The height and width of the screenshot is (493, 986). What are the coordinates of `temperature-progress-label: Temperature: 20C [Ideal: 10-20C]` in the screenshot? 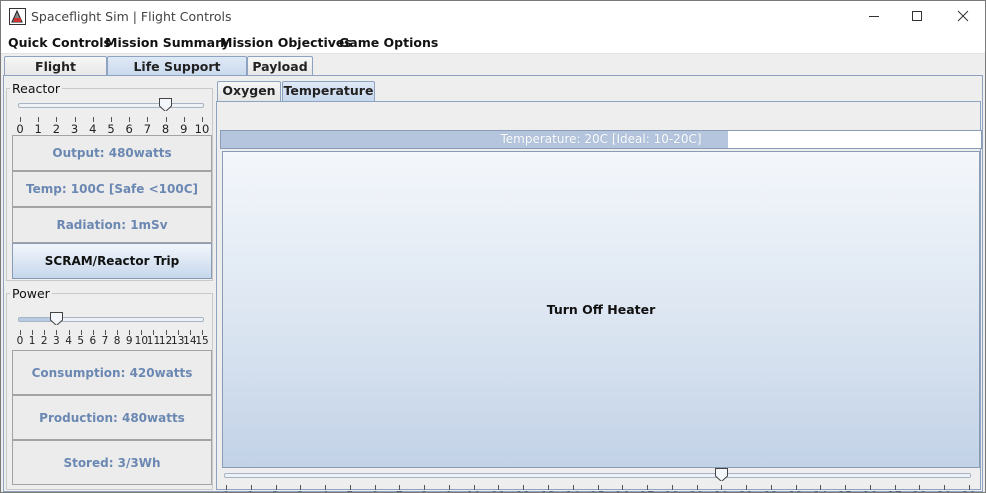 It's located at (601, 139).